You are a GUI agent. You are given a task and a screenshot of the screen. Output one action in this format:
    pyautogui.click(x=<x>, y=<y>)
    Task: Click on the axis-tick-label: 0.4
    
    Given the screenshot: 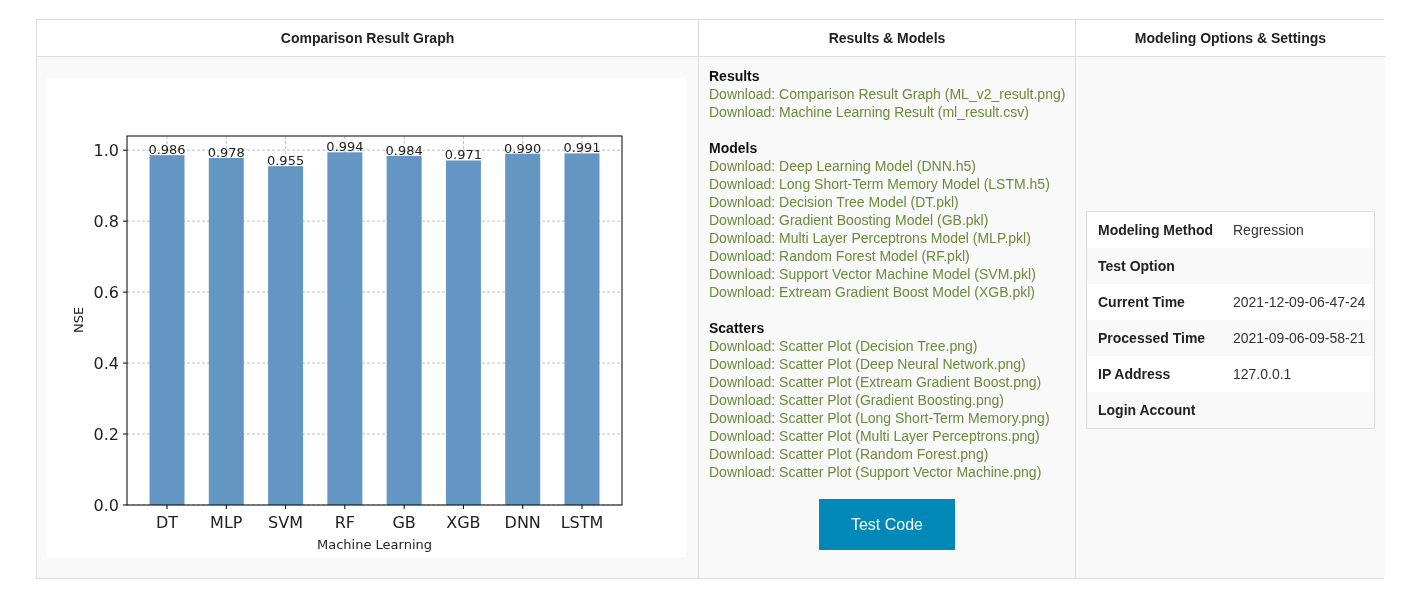 What is the action you would take?
    pyautogui.click(x=106, y=364)
    